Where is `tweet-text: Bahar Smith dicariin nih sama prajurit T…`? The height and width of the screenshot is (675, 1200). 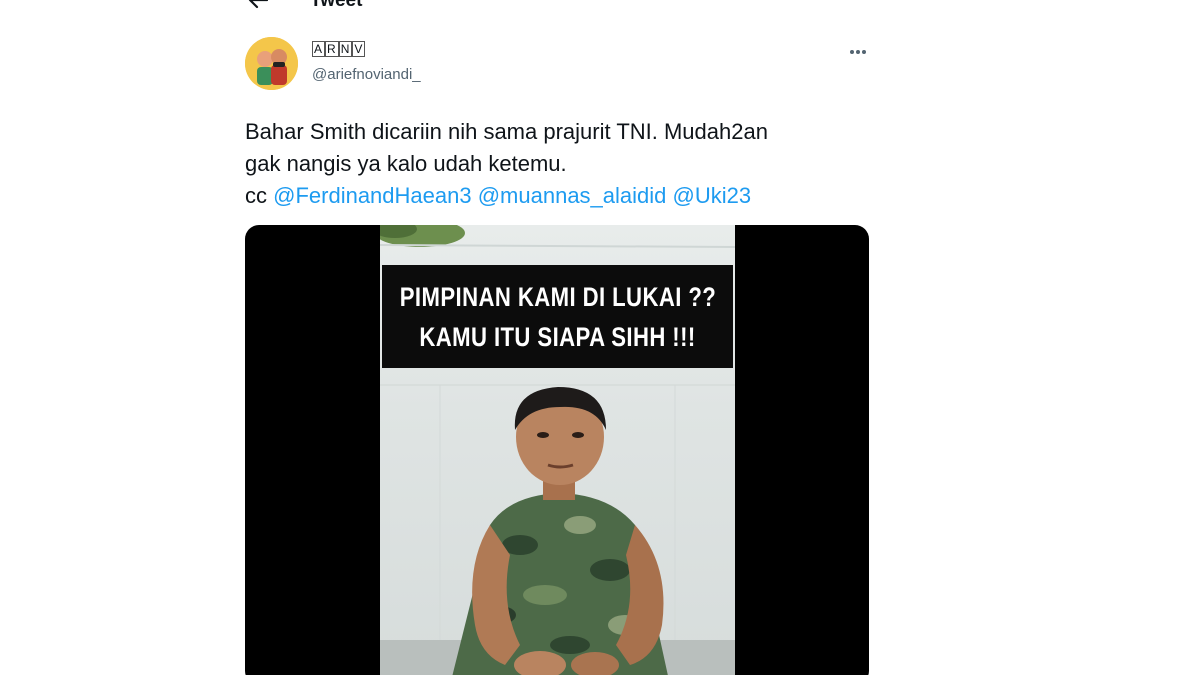 tweet-text: Bahar Smith dicariin nih sama prajurit T… is located at coordinates (560, 164).